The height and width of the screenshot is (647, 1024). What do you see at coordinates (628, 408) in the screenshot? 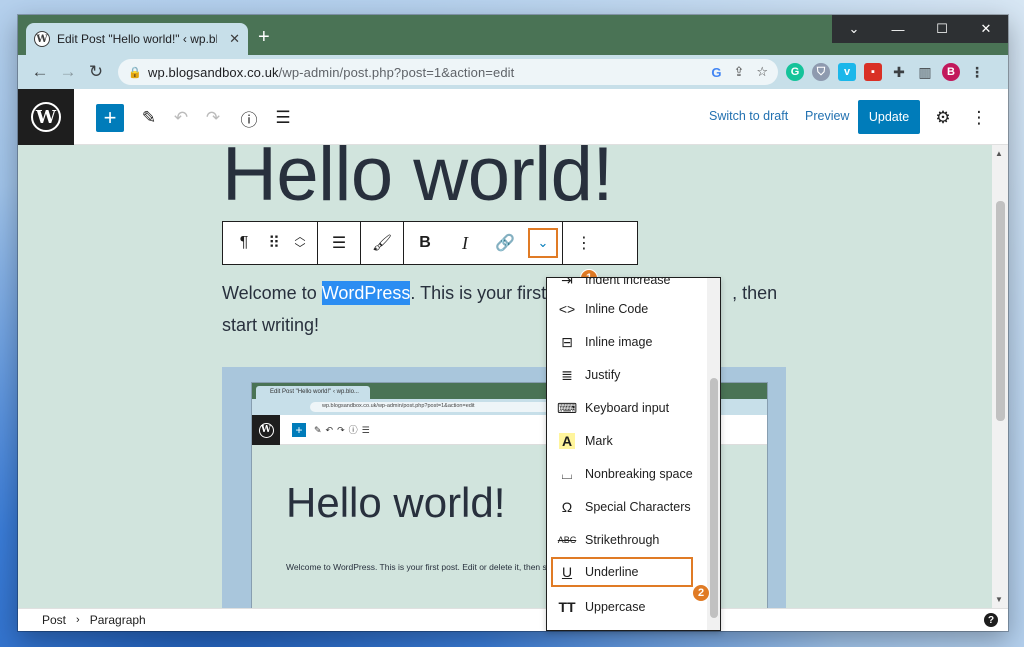
I see `menu-item-keyboard-input: ⌨ Keyboard input` at bounding box center [628, 408].